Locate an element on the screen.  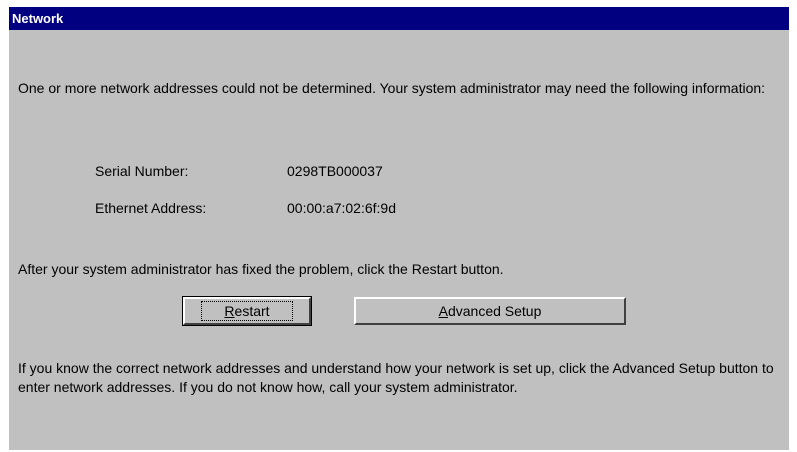
advanced-setup-button-label: Advanced Setup is located at coordinates (490, 311).